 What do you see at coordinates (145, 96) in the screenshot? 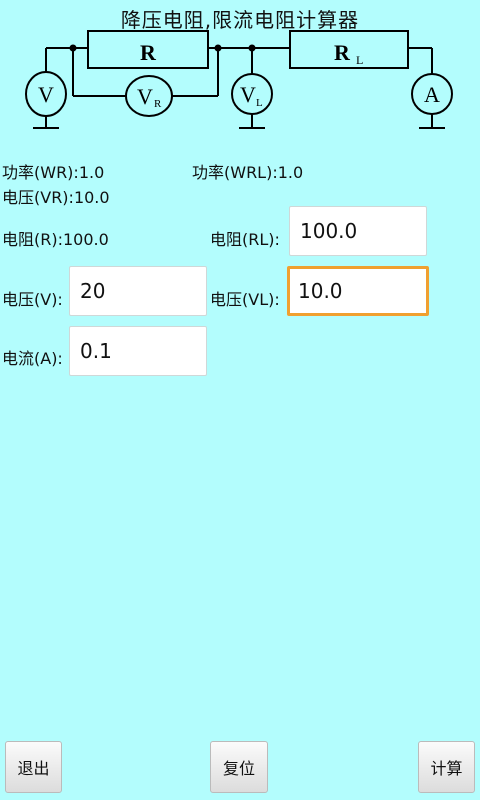
I see `vr-meter-label: V` at bounding box center [145, 96].